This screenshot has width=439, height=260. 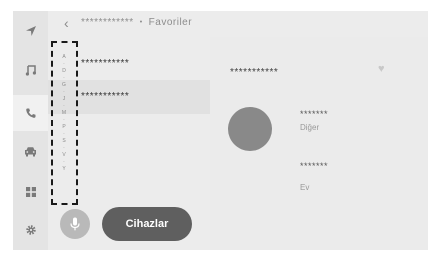 What do you see at coordinates (147, 224) in the screenshot?
I see `devices-button: Cihazlar` at bounding box center [147, 224].